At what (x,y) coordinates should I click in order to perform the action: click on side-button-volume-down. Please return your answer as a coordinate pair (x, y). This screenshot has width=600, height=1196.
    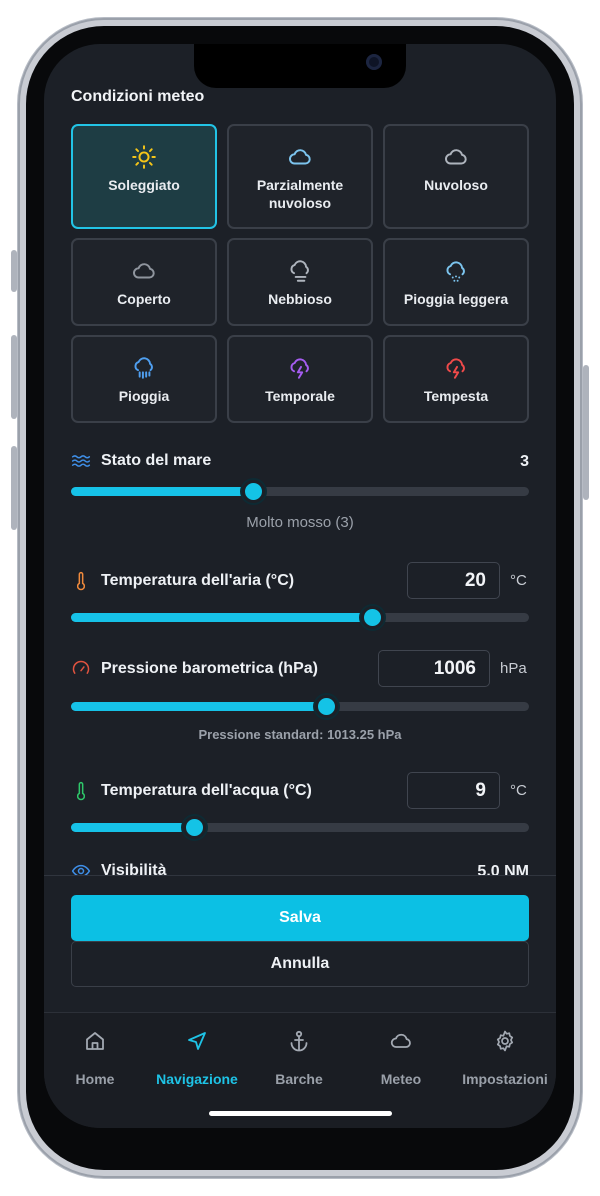
    Looking at the image, I should click on (14, 488).